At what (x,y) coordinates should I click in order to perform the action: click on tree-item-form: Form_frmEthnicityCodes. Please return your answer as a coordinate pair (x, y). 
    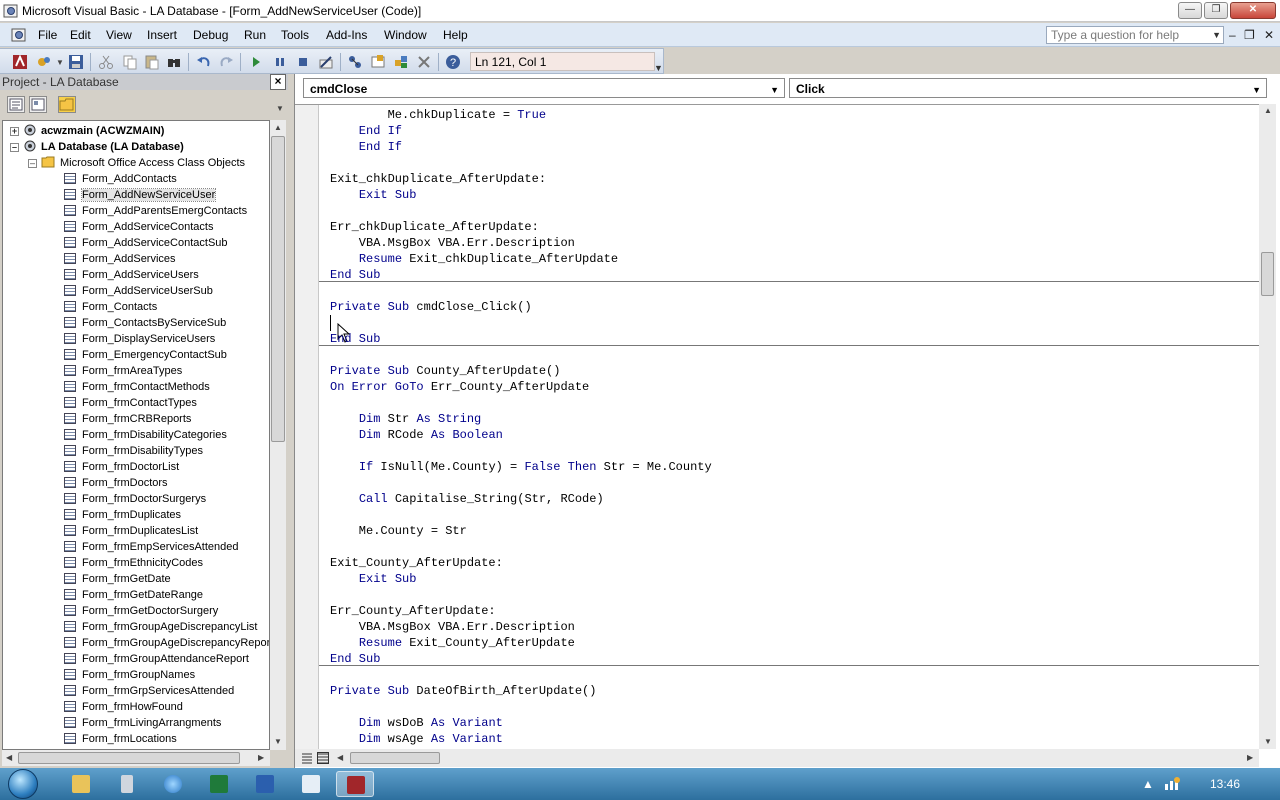
    Looking at the image, I should click on (133, 563).